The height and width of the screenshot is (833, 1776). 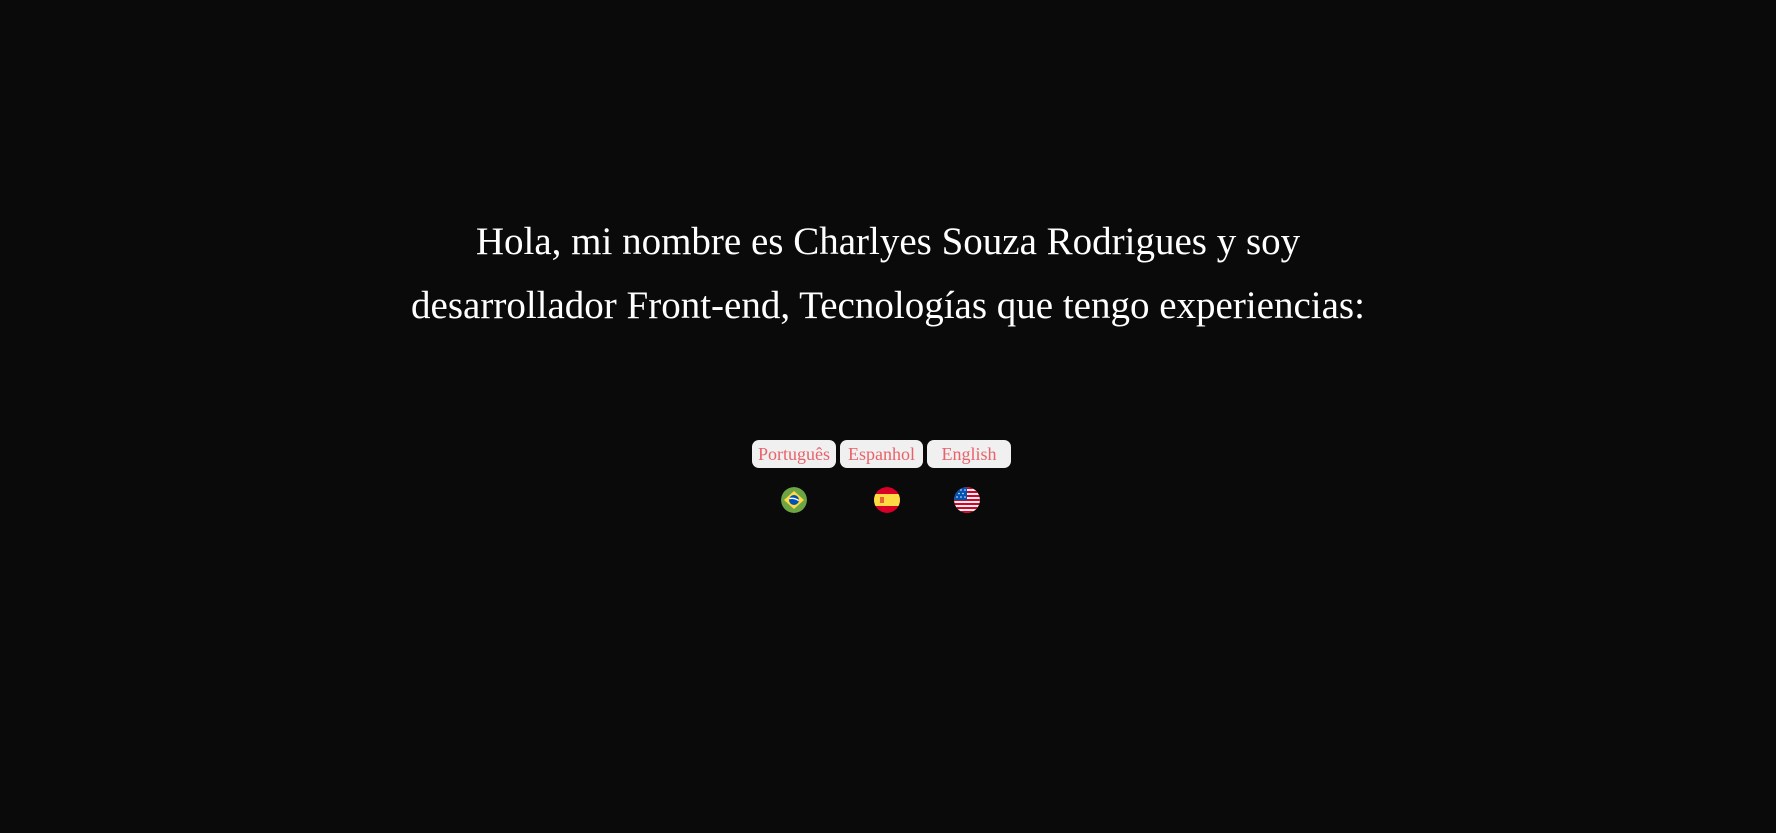 What do you see at coordinates (967, 500) in the screenshot?
I see `usa-flag-icon` at bounding box center [967, 500].